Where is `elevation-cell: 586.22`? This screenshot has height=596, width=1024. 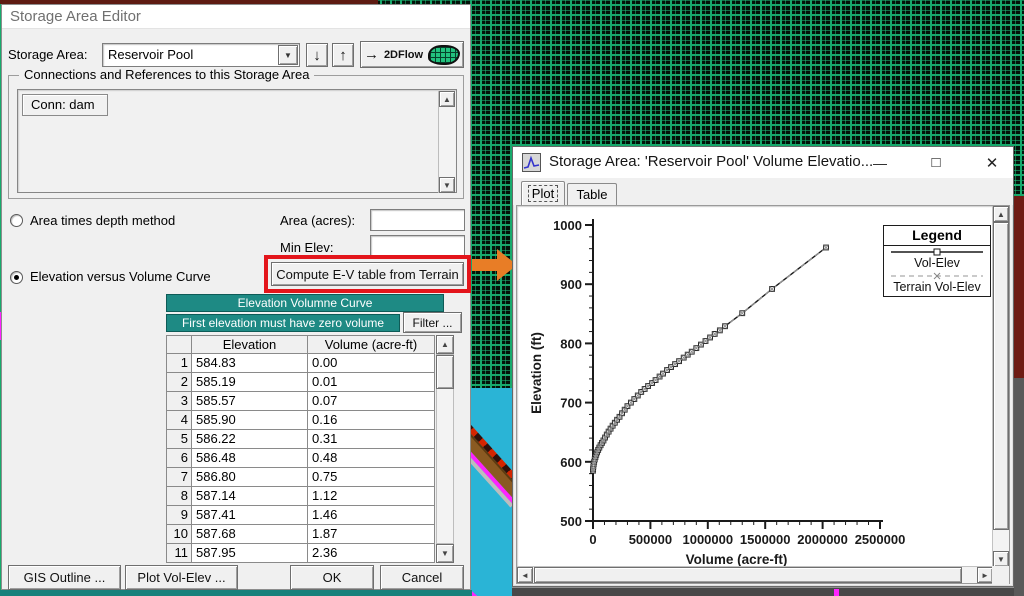 elevation-cell: 586.22 is located at coordinates (250, 439).